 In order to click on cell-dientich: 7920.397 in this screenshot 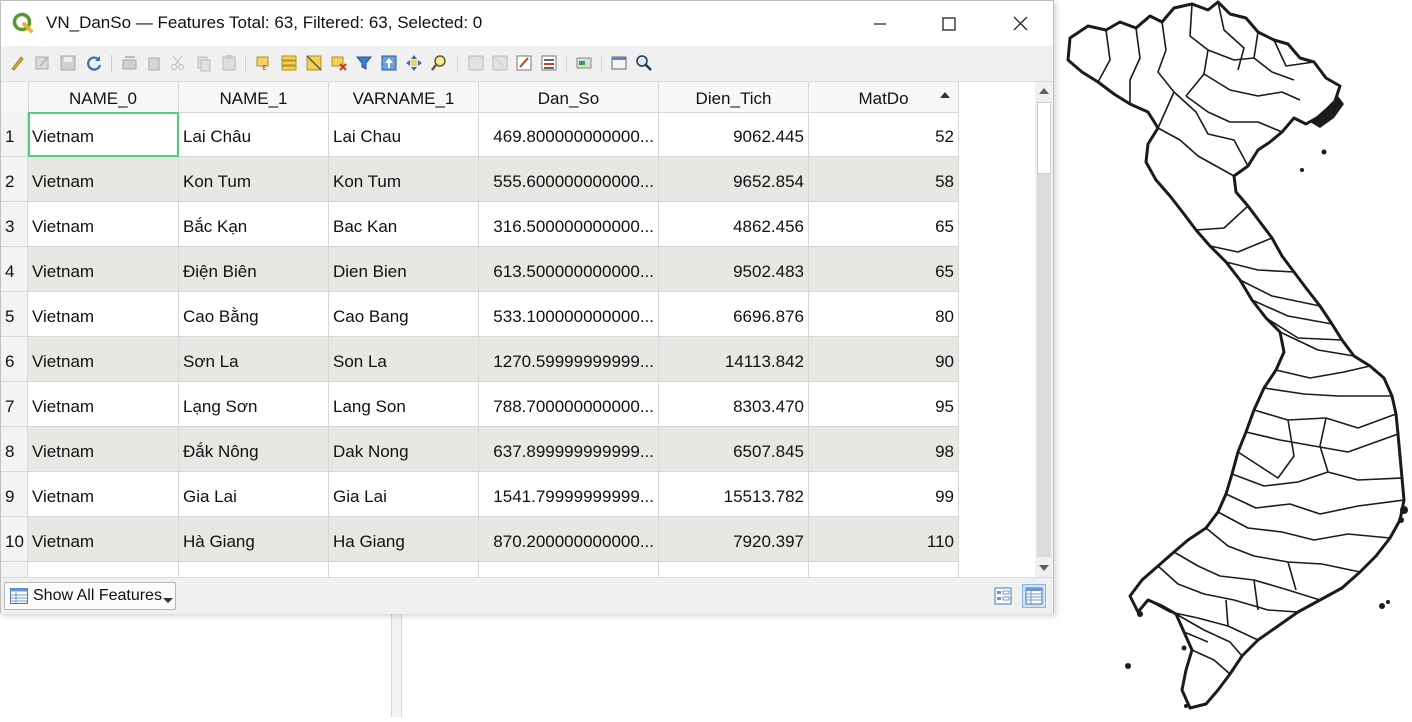, I will do `click(734, 539)`.